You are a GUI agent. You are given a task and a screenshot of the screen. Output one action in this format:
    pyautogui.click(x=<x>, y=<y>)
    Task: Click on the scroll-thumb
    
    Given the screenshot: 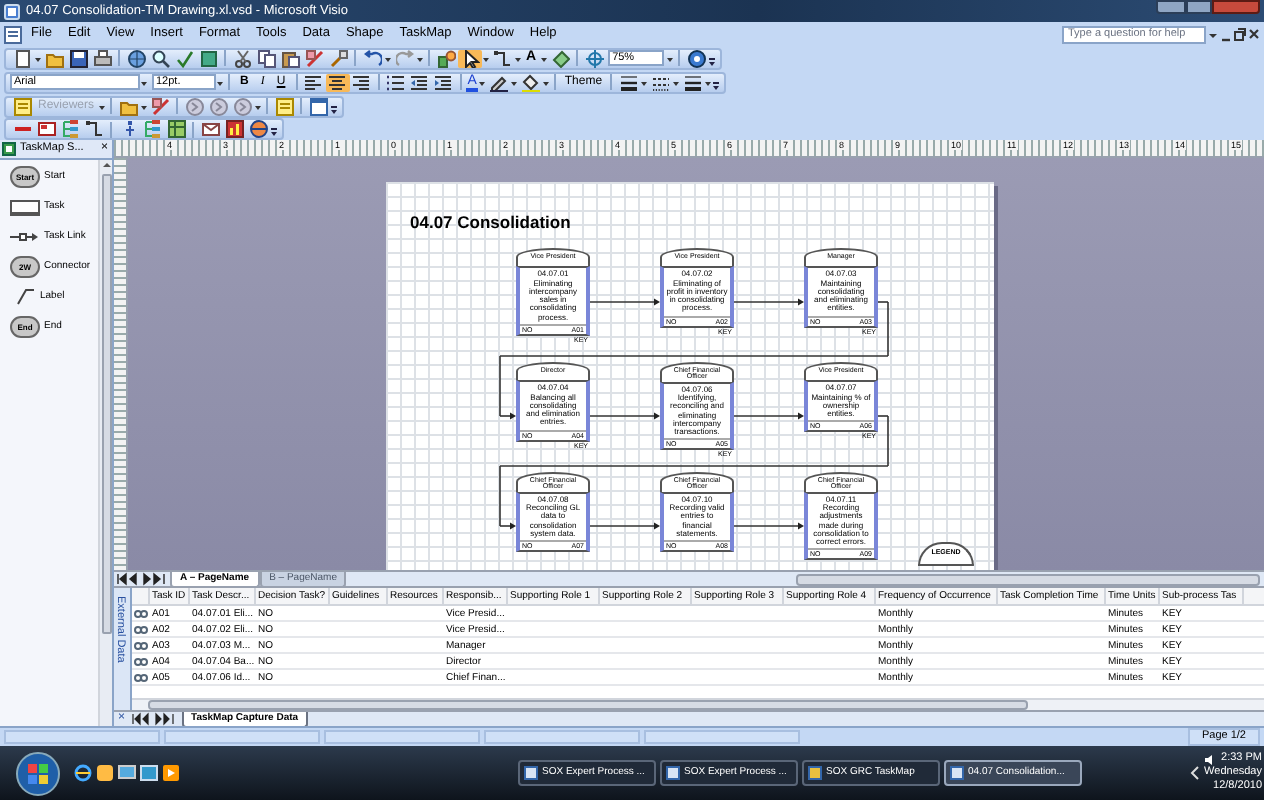 What is the action you would take?
    pyautogui.click(x=106, y=404)
    